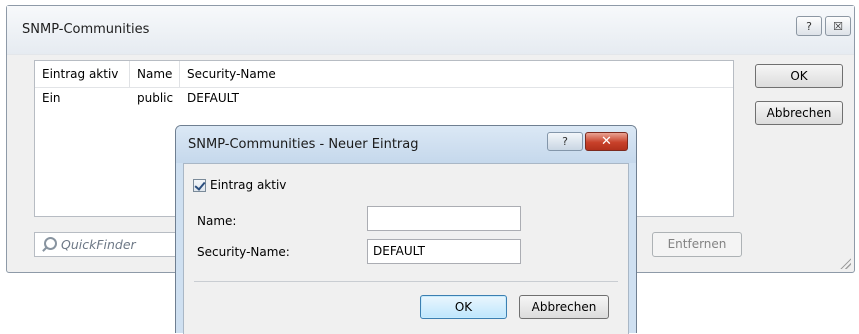 This screenshot has width=859, height=334. I want to click on active-checkbox-row: Eintrag aktiv, so click(239, 185).